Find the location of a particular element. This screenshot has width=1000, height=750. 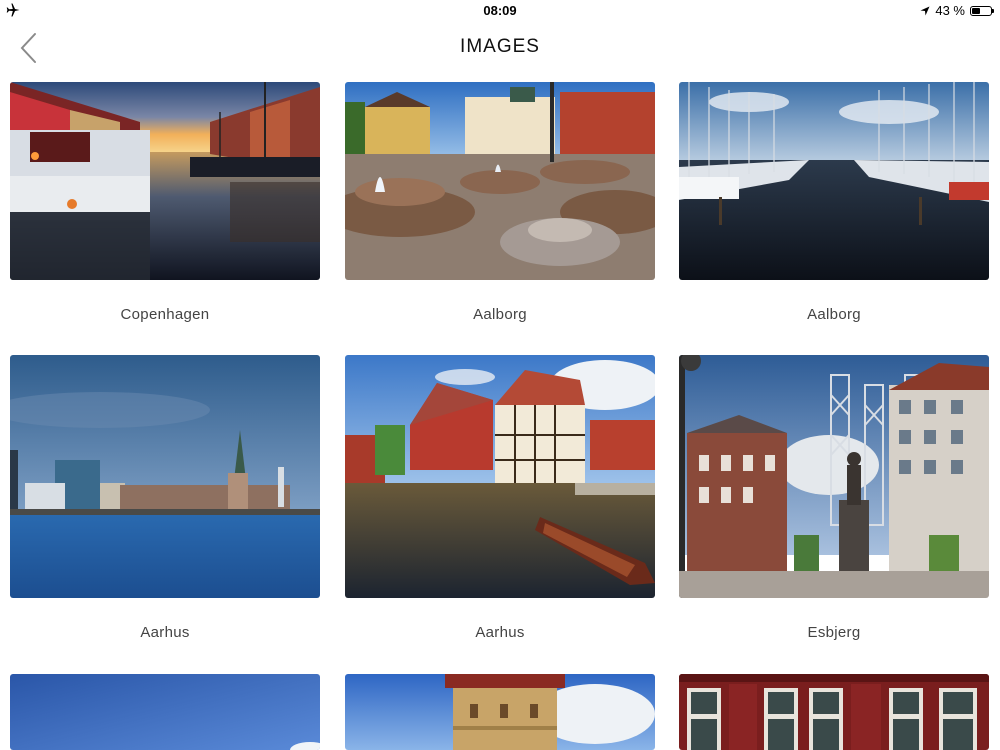

image-caption: Esbjerg is located at coordinates (834, 632).